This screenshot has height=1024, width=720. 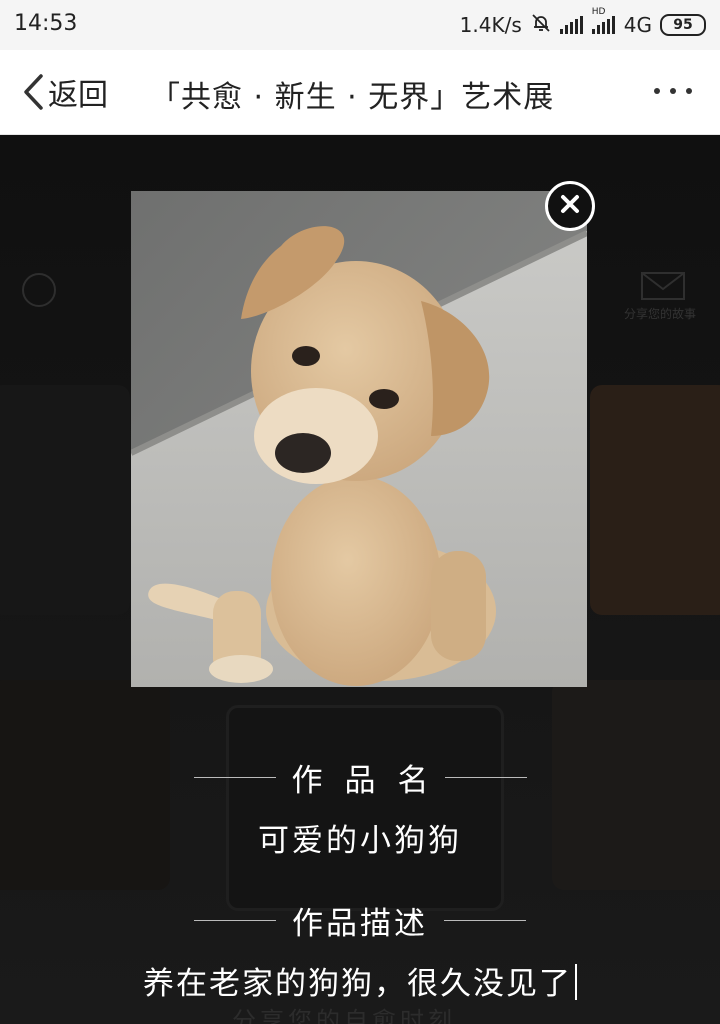 I want to click on battery-level: 95, so click(x=683, y=25).